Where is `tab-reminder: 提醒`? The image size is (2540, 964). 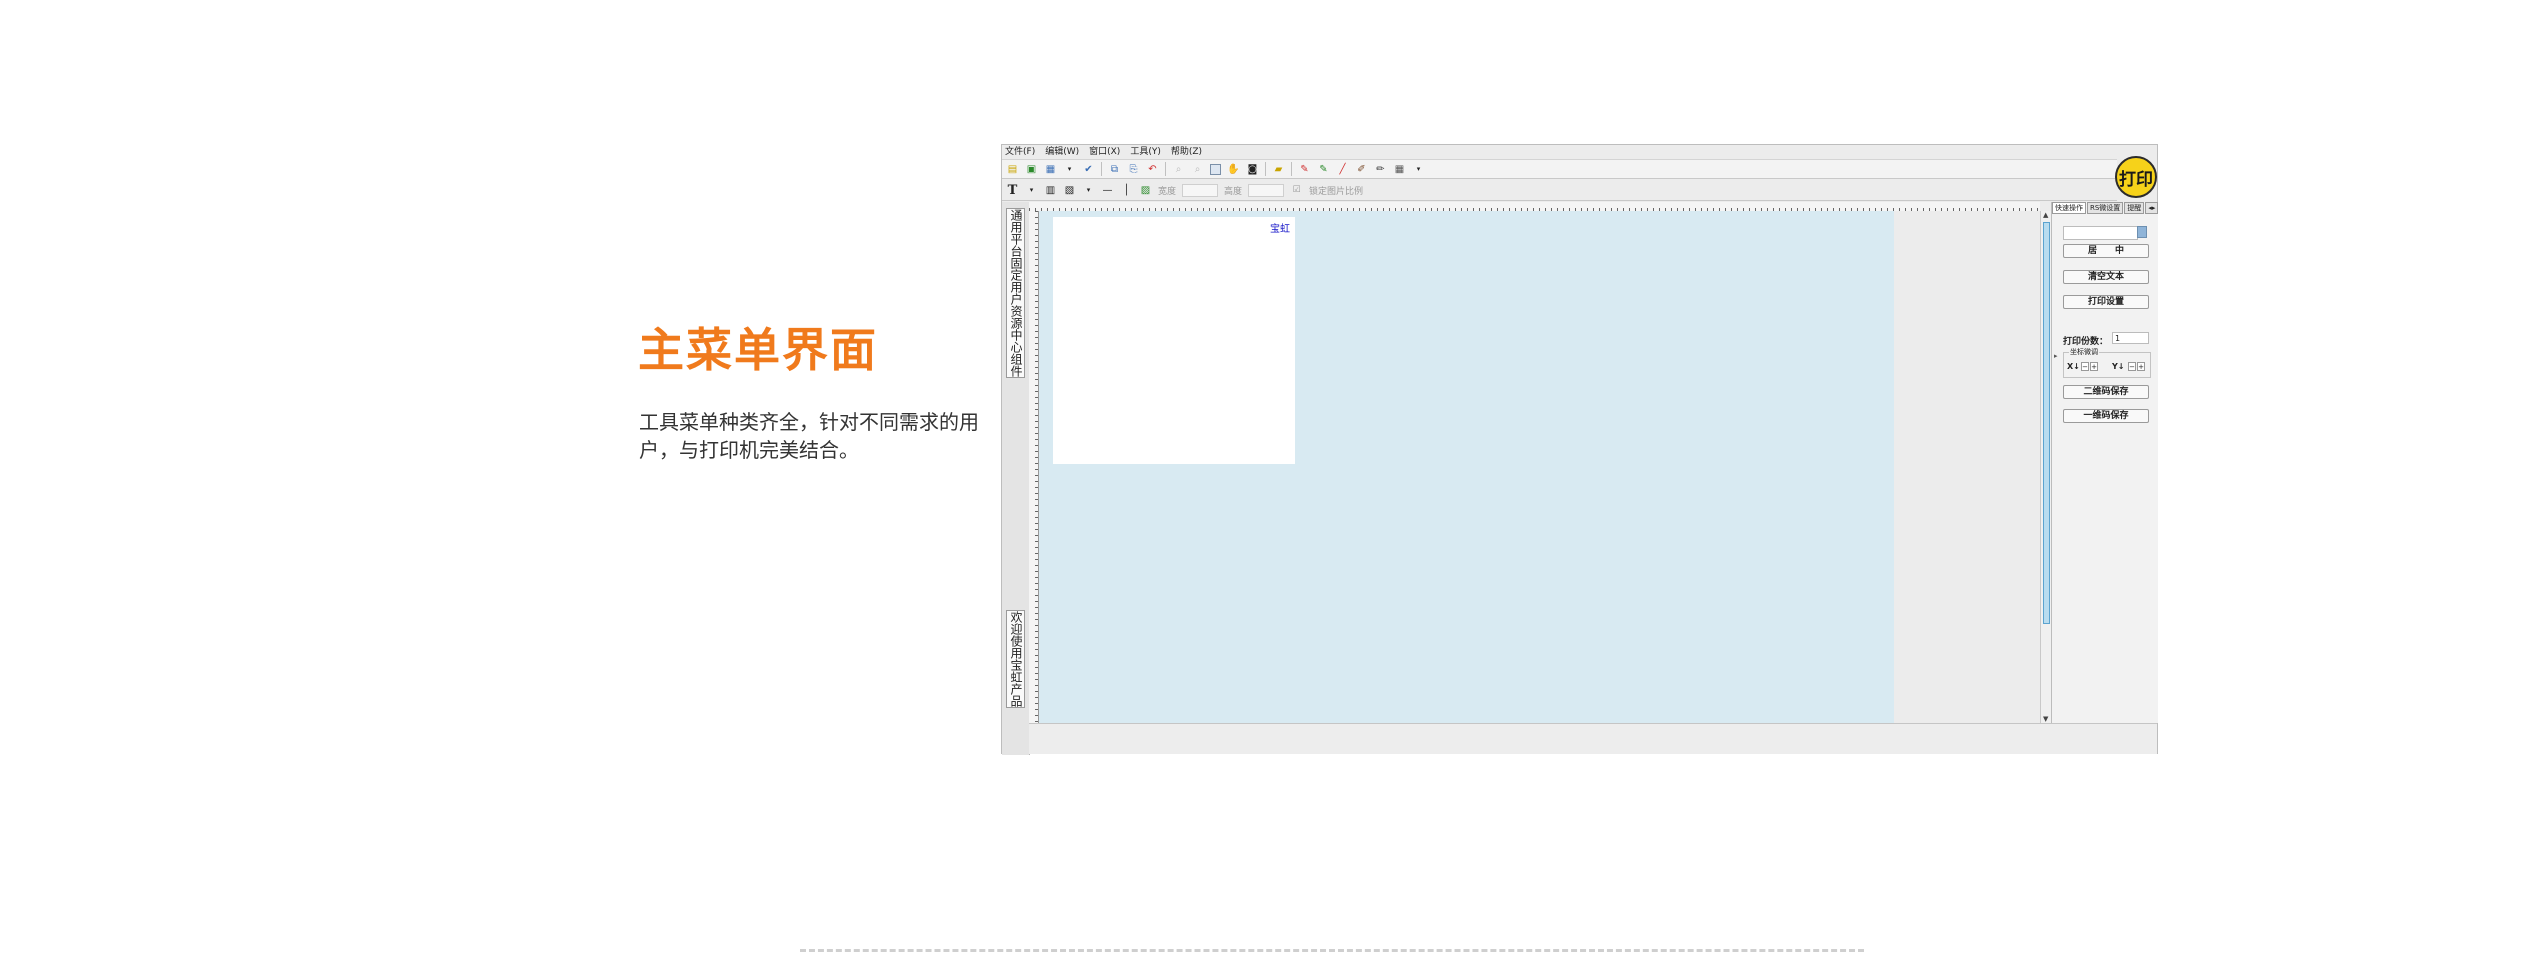 tab-reminder: 提醒 is located at coordinates (2134, 208).